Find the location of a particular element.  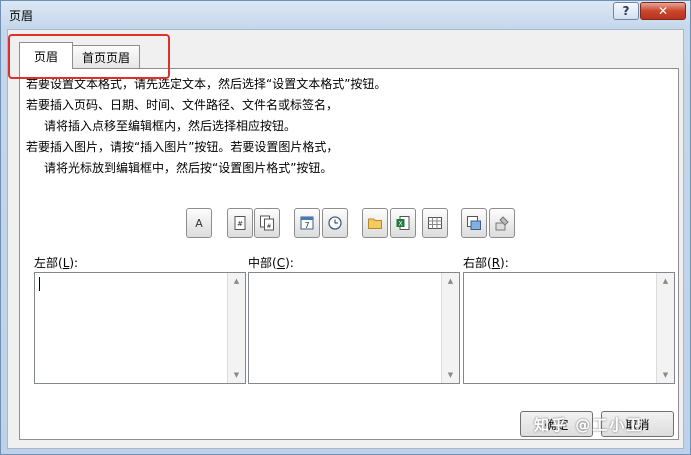

insert-file-path-button is located at coordinates (375, 223).